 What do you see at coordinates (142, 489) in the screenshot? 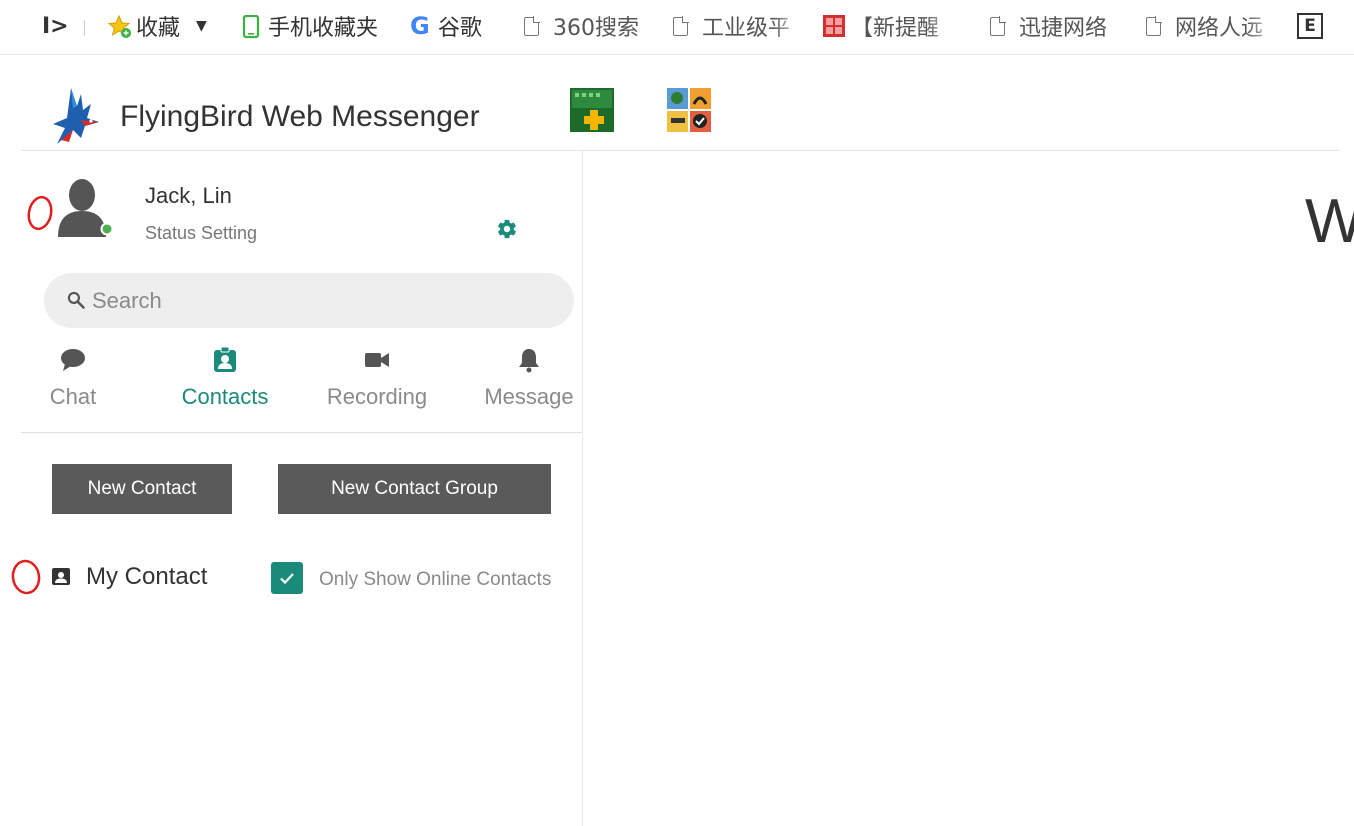
I see `new-contact-button: New Contact` at bounding box center [142, 489].